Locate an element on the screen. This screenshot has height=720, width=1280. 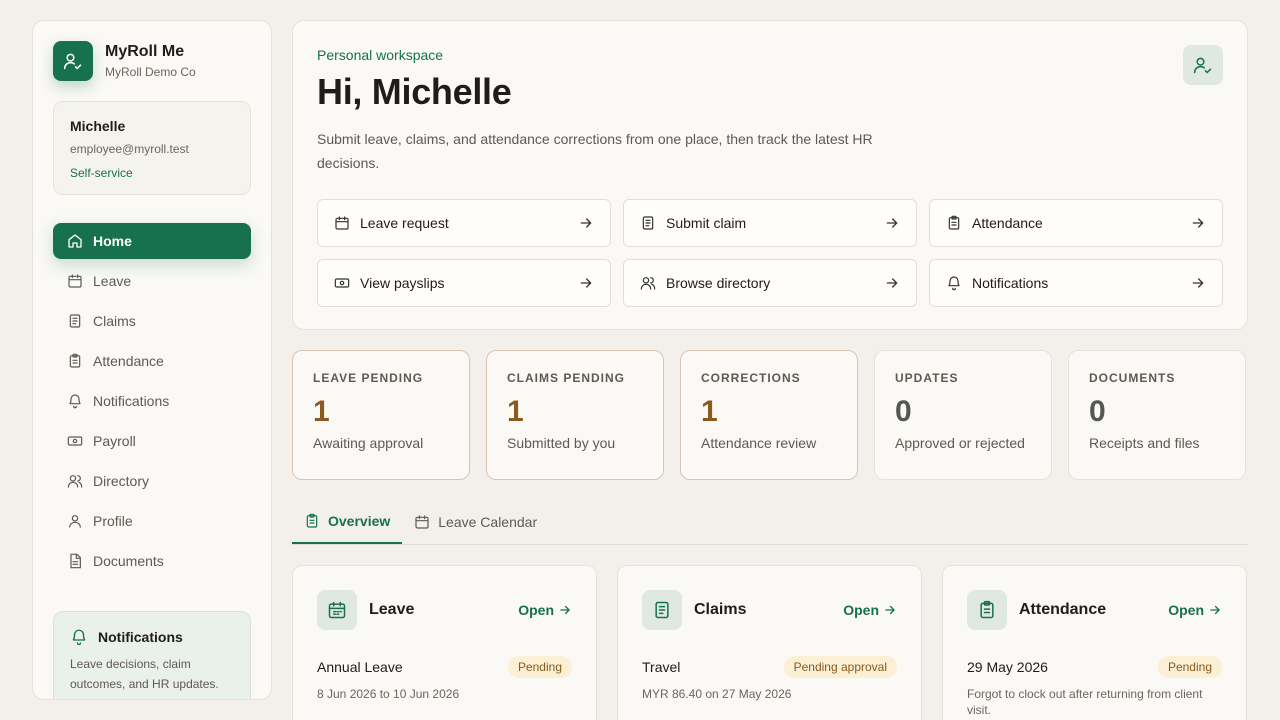
card-title: Claims is located at coordinates (720, 609).